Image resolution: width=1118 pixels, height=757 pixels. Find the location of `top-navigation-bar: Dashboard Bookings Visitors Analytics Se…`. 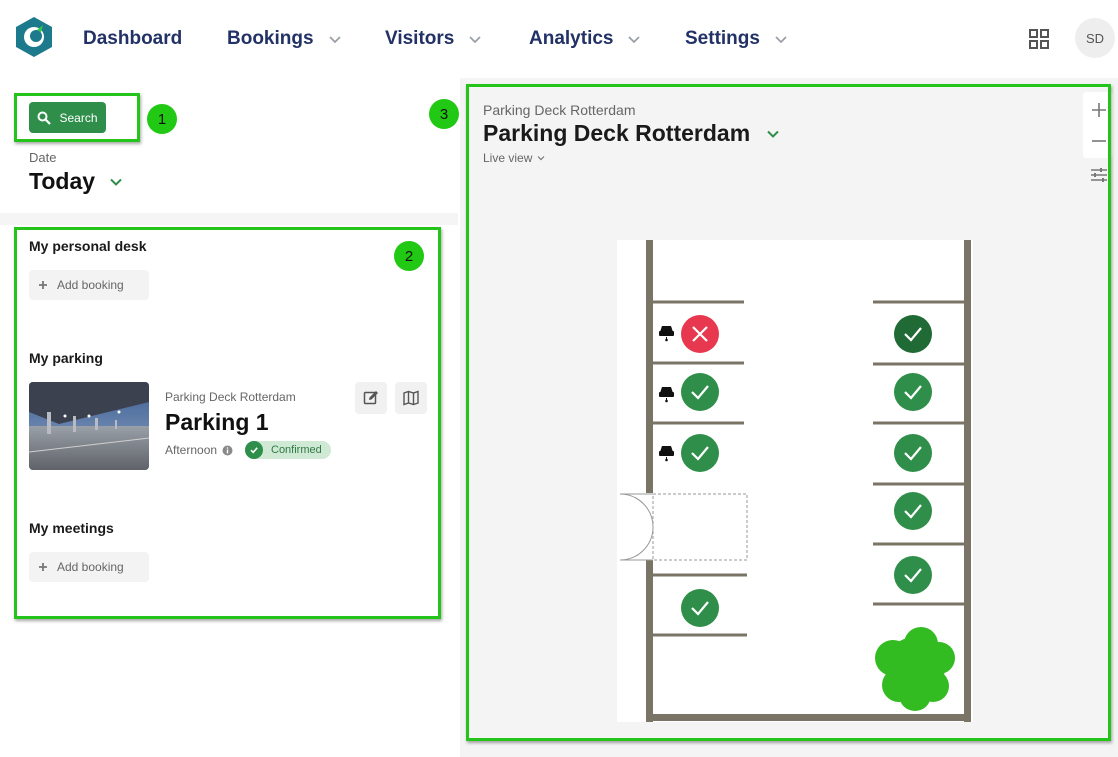

top-navigation-bar: Dashboard Bookings Visitors Analytics Se… is located at coordinates (559, 39).